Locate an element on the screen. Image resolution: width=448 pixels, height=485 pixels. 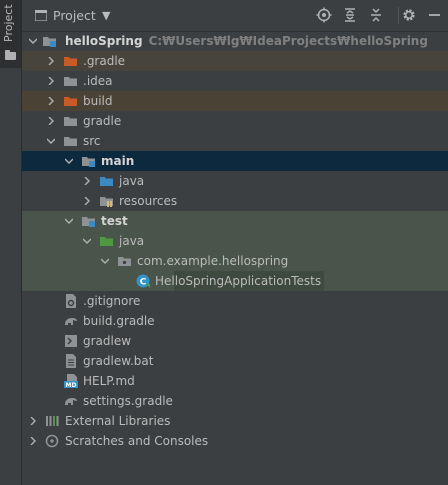
tree-node-label: gradlew.bat is located at coordinates (118, 361).